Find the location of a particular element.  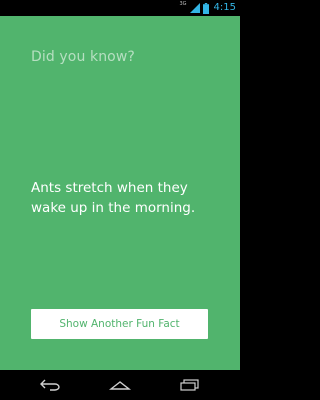

recent-apps-button is located at coordinates (190, 385).